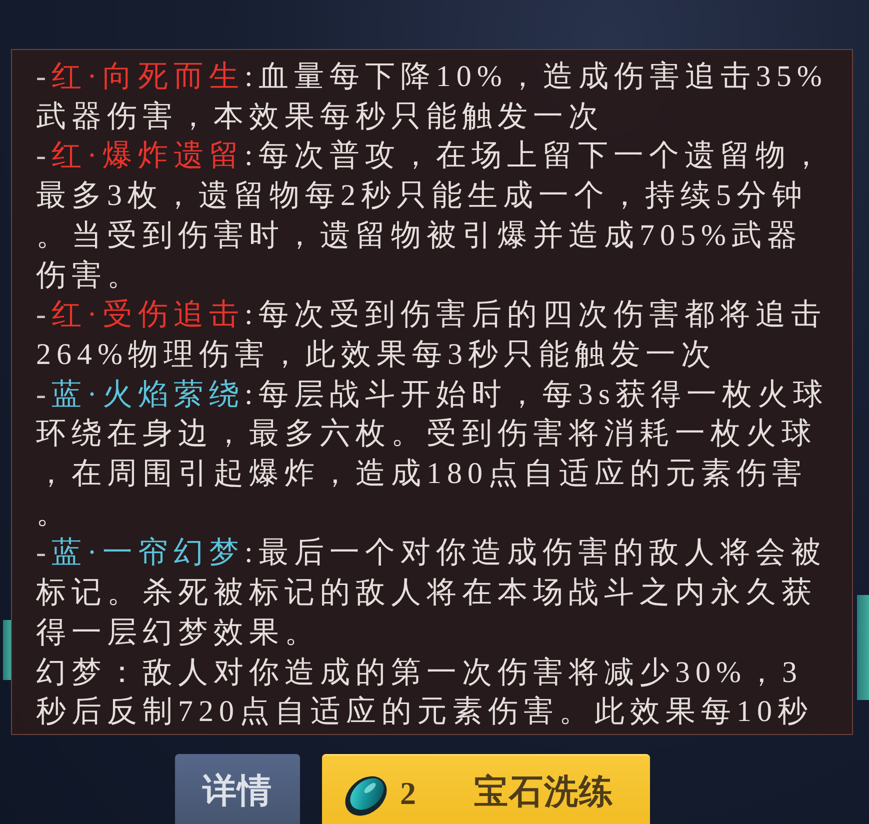 The height and width of the screenshot is (824, 869). Describe the element at coordinates (432, 593) in the screenshot. I see `effect-description: -蓝·一帘幻梦:最后一个对你造成伤害的敌人将会被标记。杀死被标记的敌人将在本场战斗之内永久获得一层幻梦效果。` at that location.